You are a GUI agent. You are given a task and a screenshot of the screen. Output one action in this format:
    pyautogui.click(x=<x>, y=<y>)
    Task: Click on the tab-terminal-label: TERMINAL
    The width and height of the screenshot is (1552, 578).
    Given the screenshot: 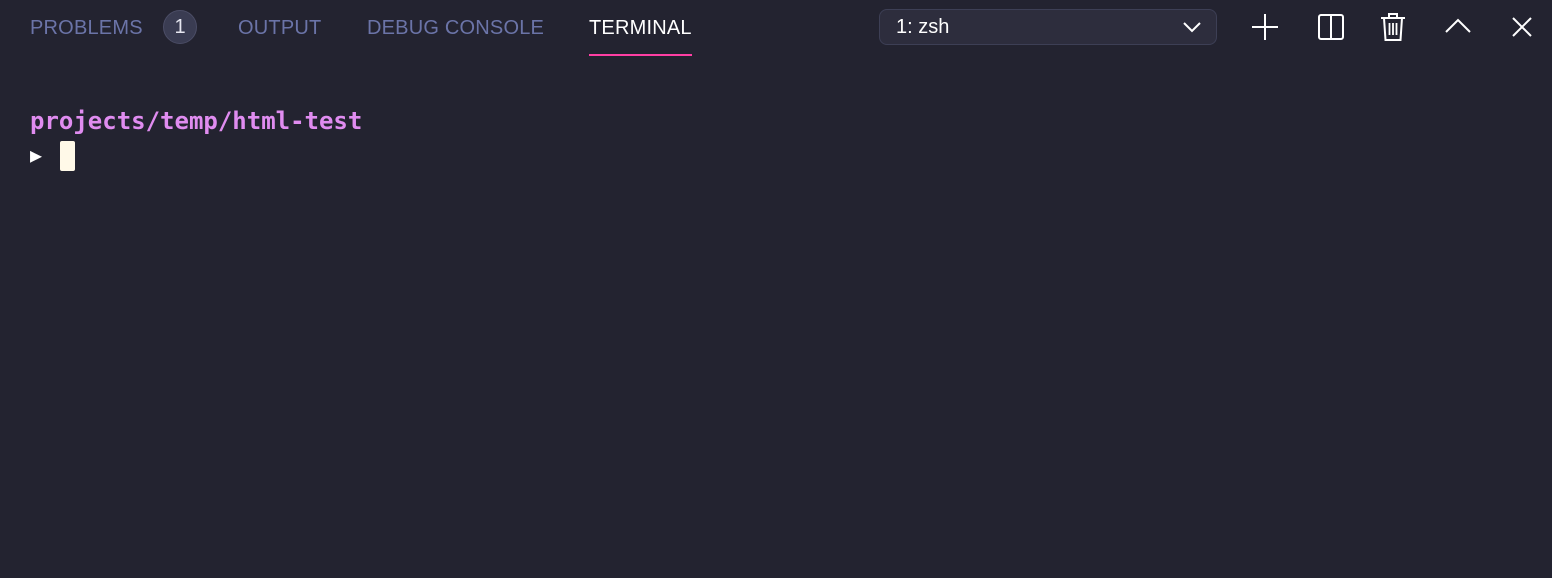 What is the action you would take?
    pyautogui.click(x=640, y=28)
    